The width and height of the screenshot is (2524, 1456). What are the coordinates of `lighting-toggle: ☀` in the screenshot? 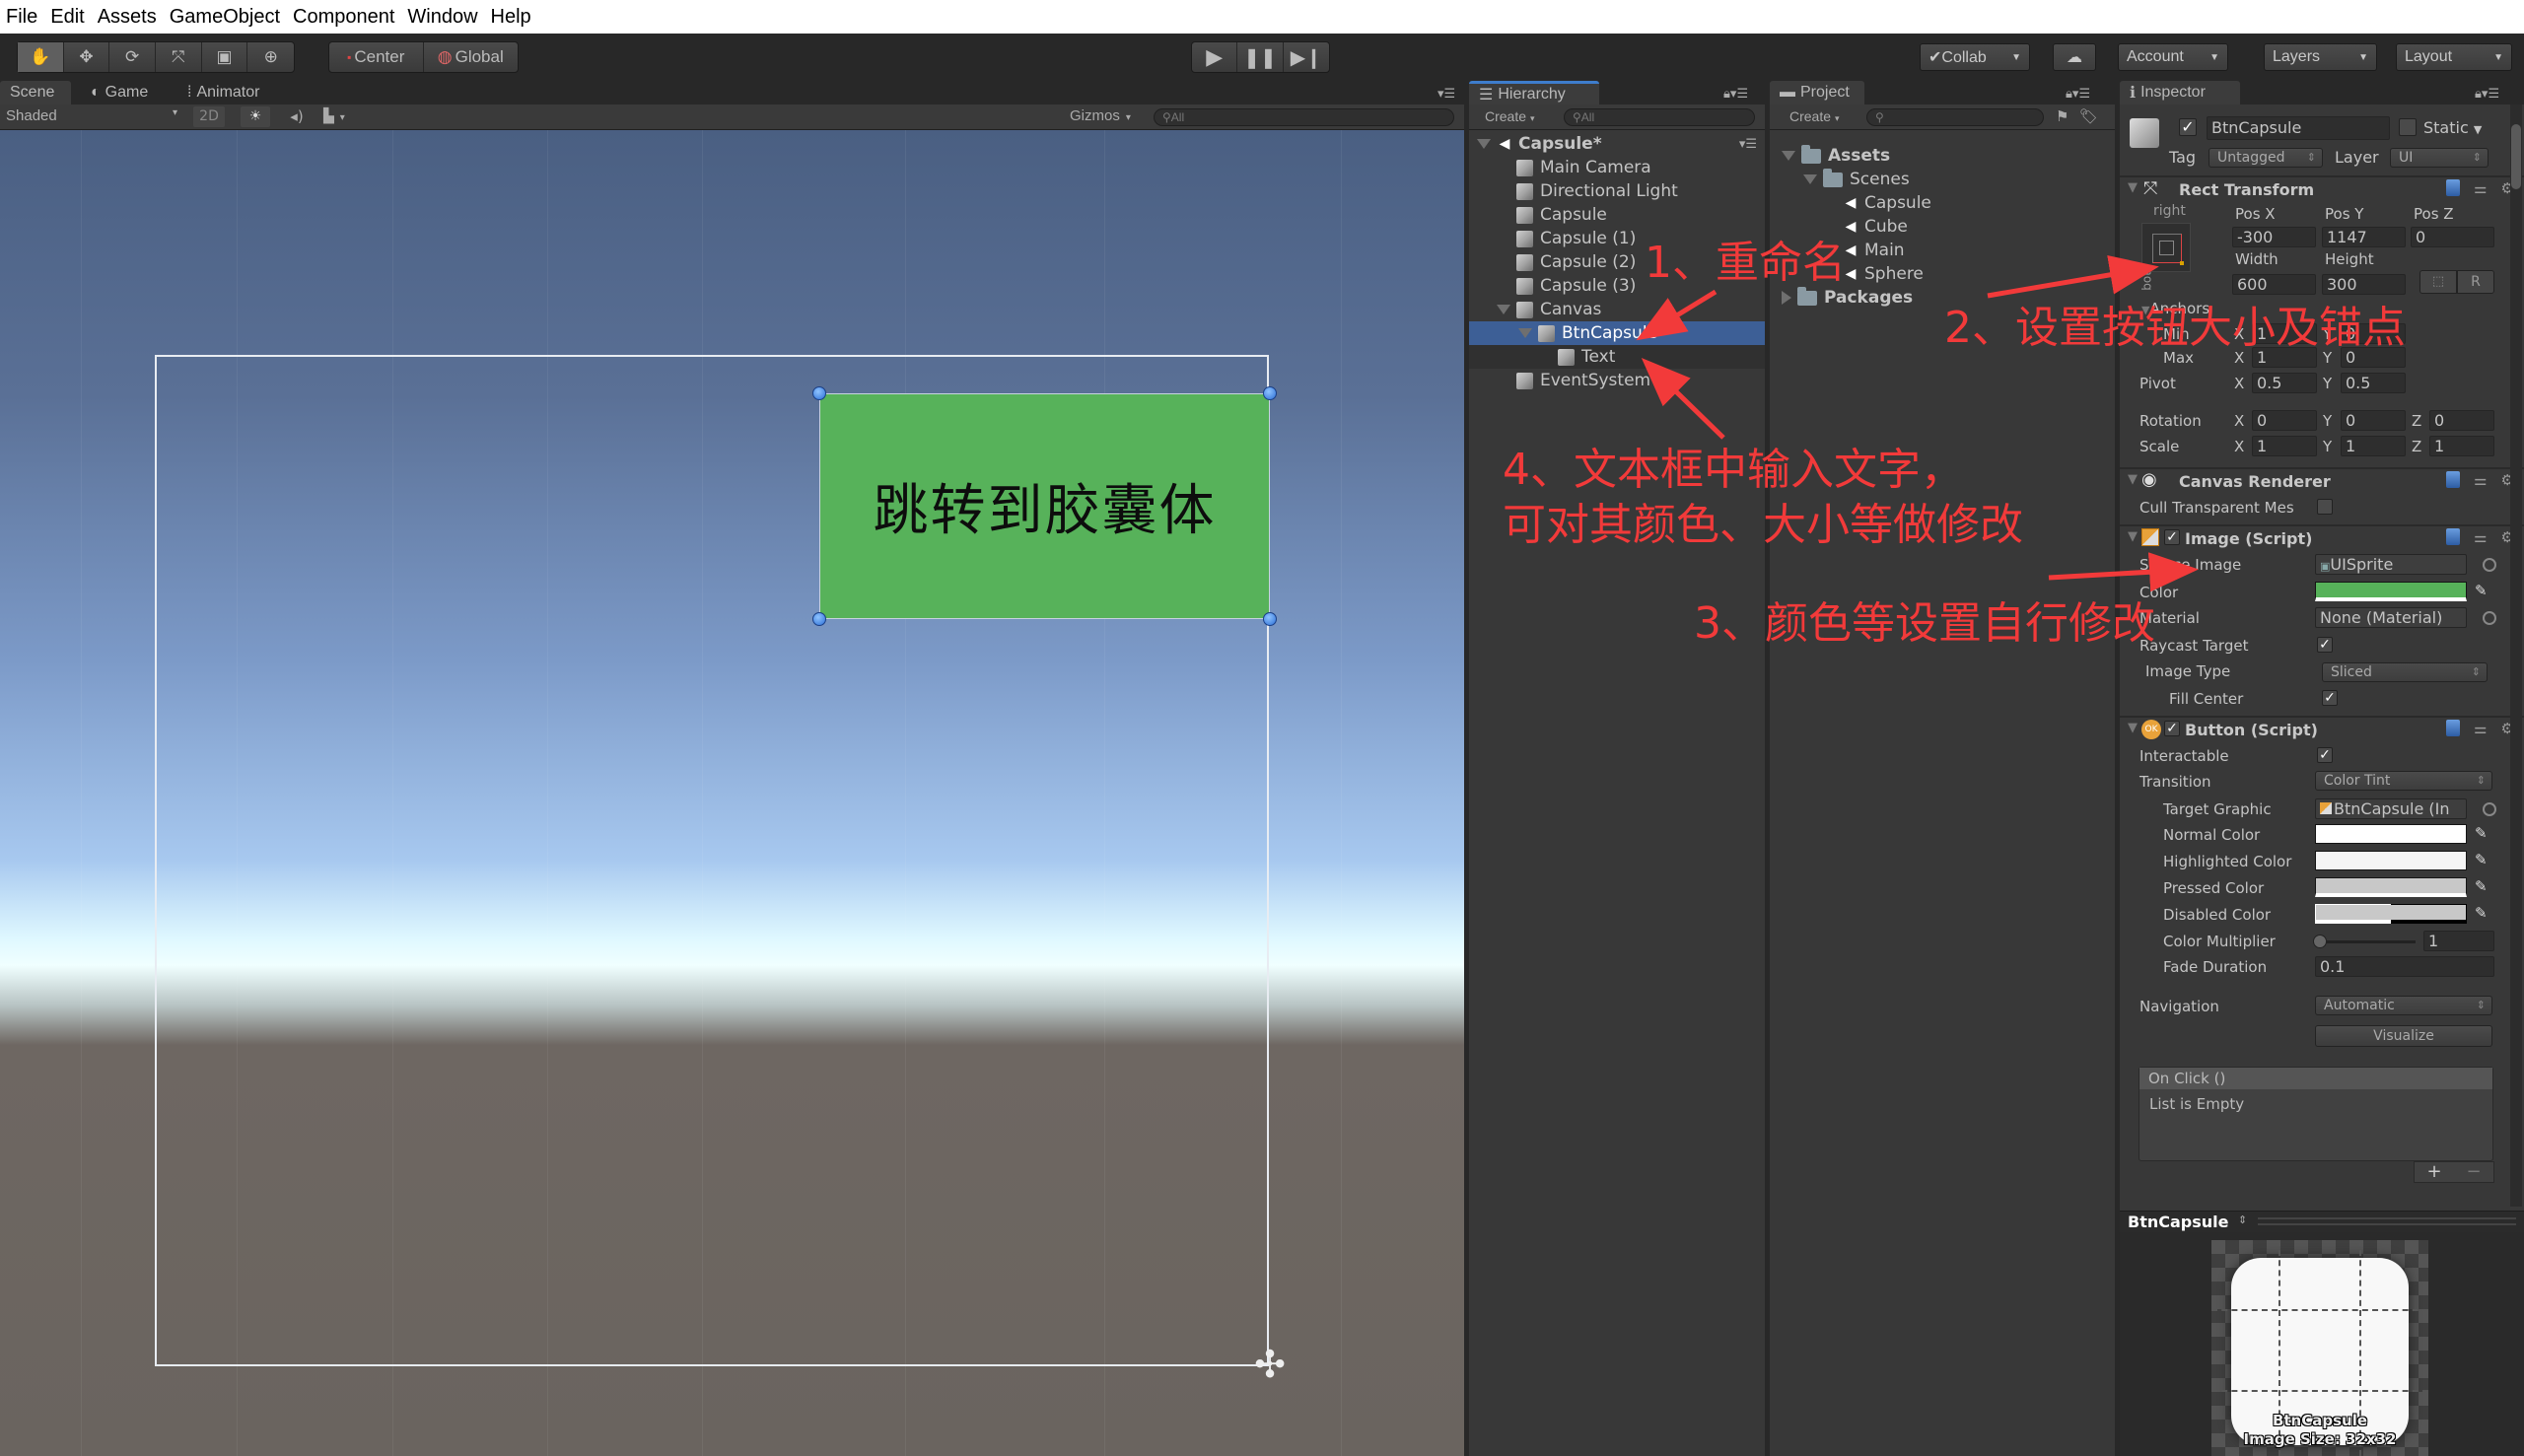 It's located at (256, 116).